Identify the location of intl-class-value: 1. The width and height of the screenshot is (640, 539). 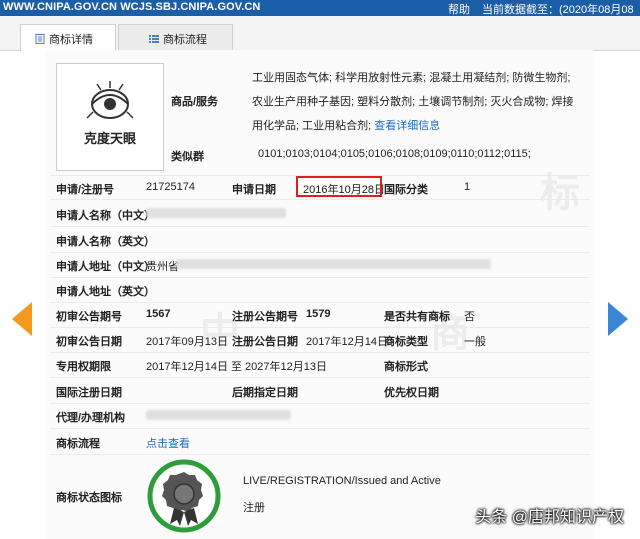
(467, 187).